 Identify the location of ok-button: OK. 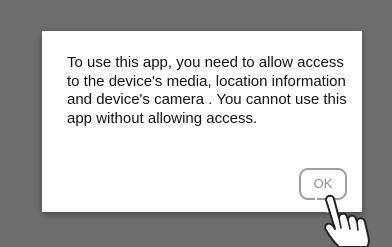
(323, 184).